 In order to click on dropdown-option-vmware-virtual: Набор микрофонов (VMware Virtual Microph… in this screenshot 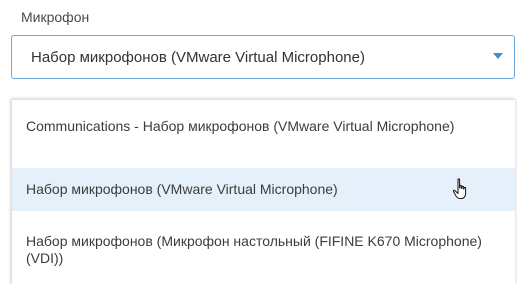, I will do `click(263, 189)`.